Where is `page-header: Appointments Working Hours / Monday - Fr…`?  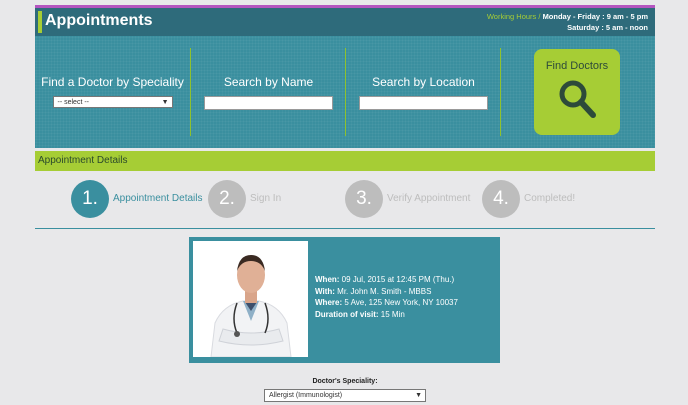
page-header: Appointments Working Hours / Monday - Fr… is located at coordinates (345, 22).